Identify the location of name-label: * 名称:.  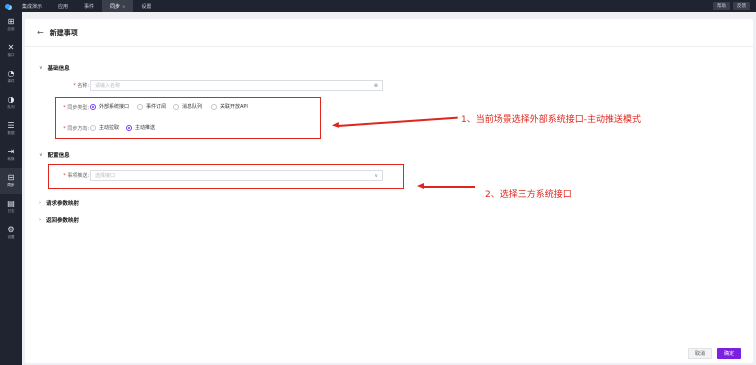
(81, 86).